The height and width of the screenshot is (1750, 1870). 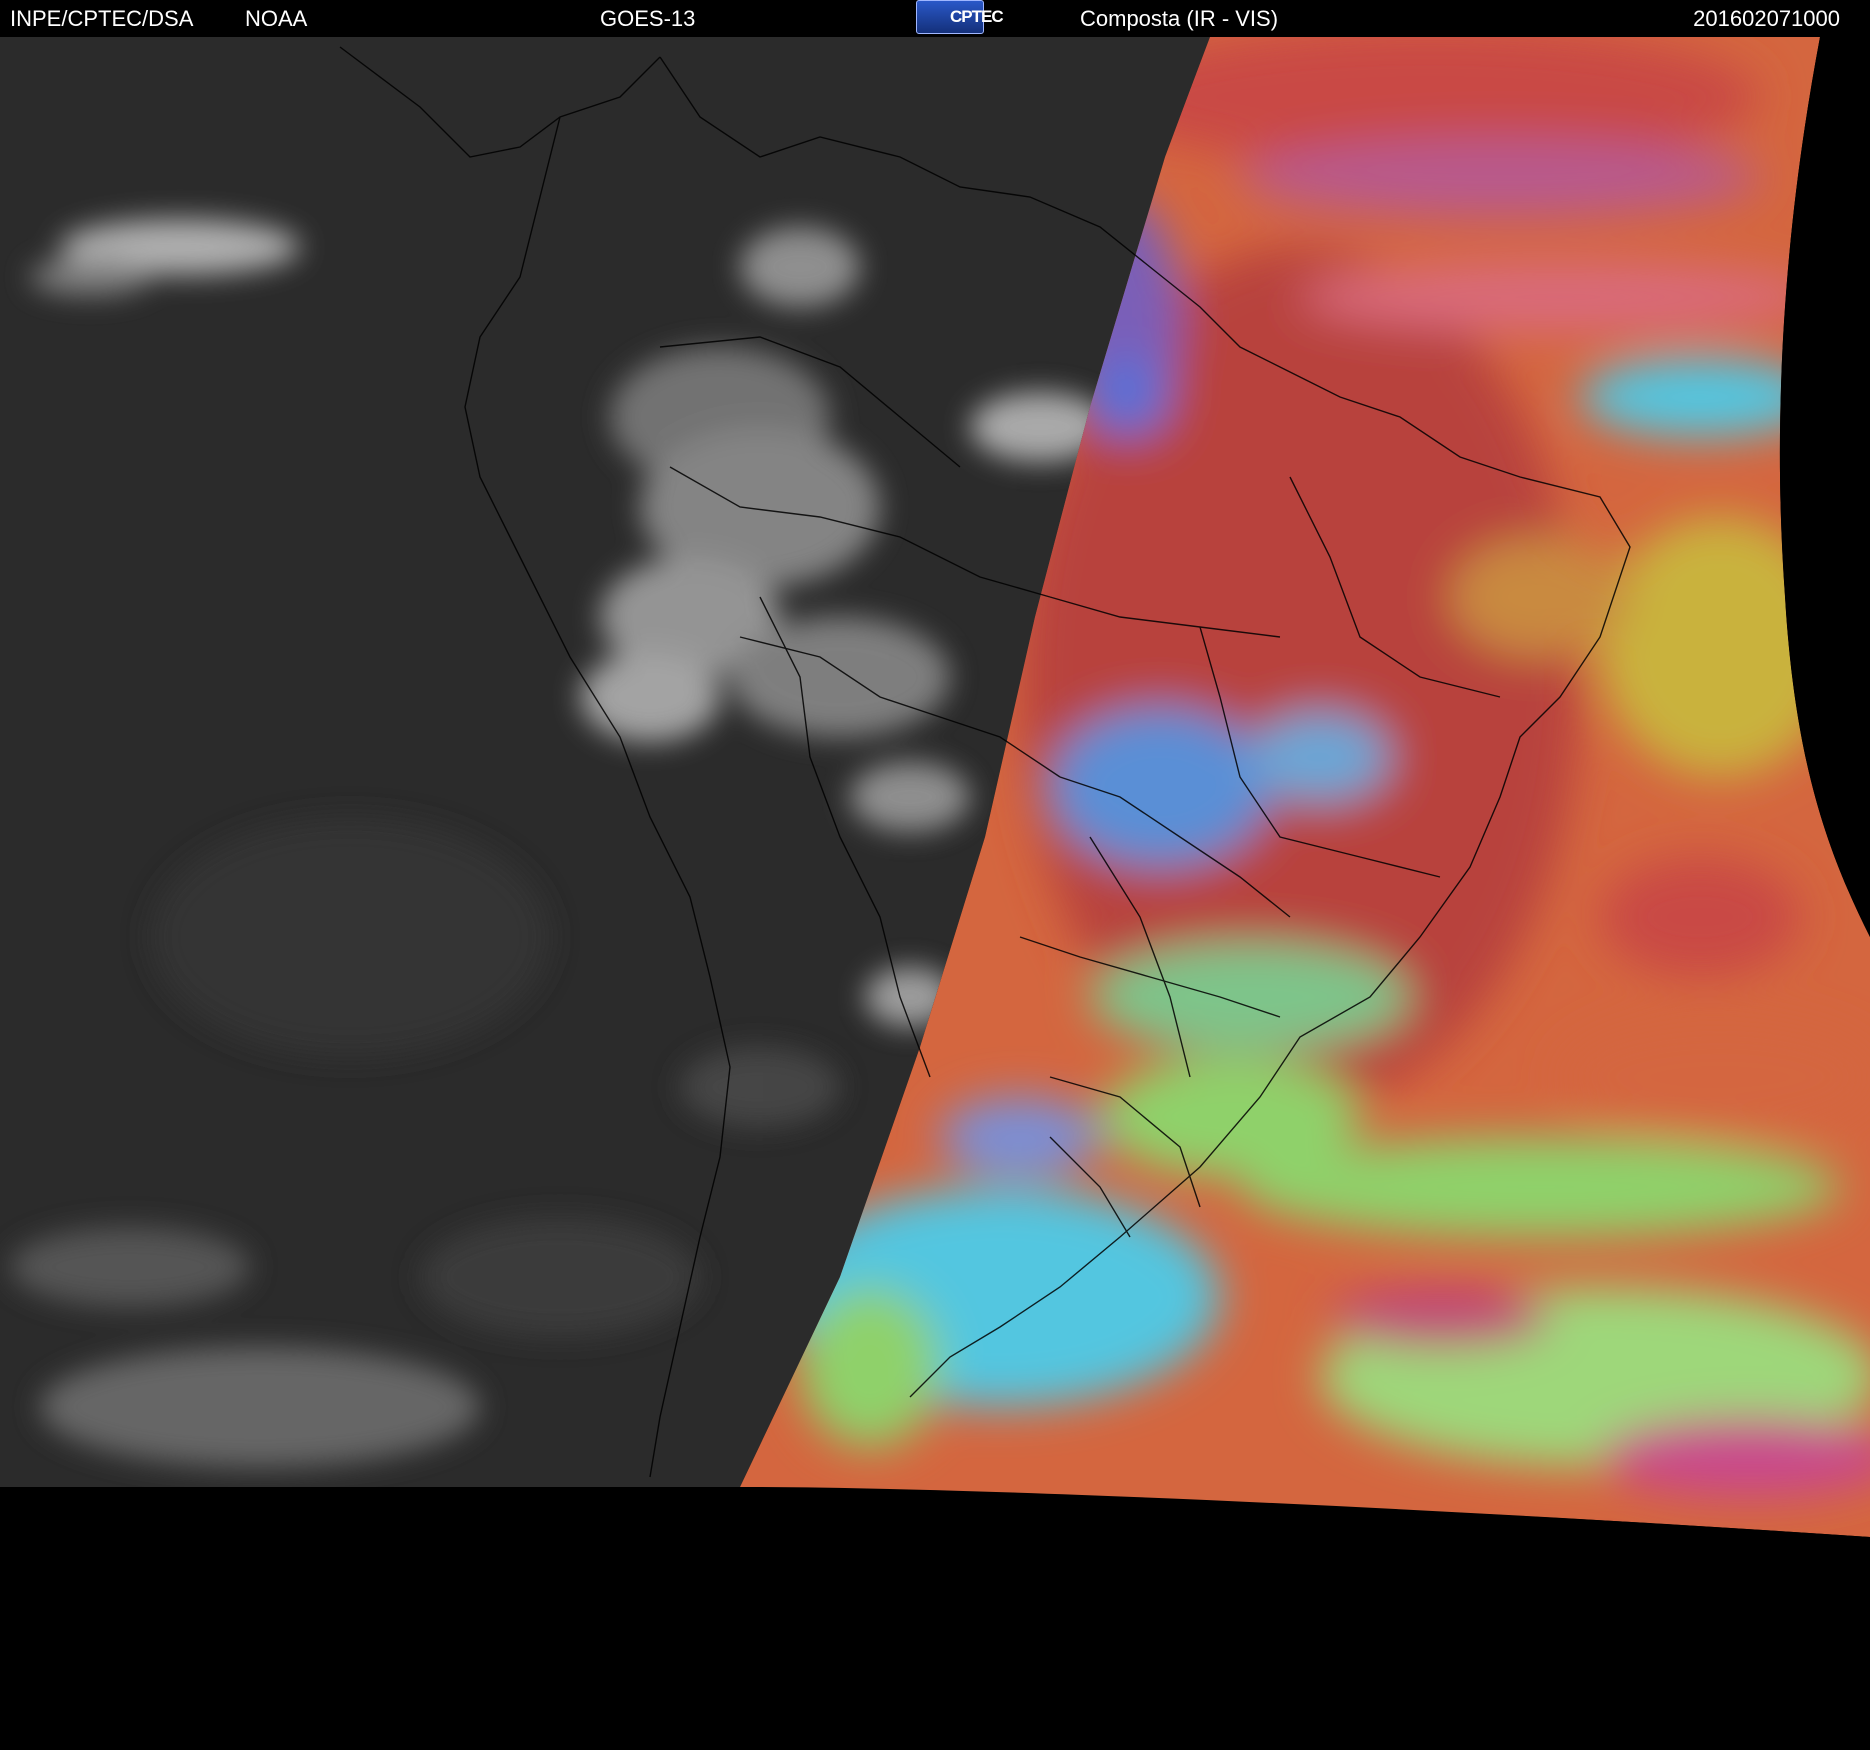 What do you see at coordinates (1766, 18) in the screenshot?
I see `timestamp-label: 201602071000` at bounding box center [1766, 18].